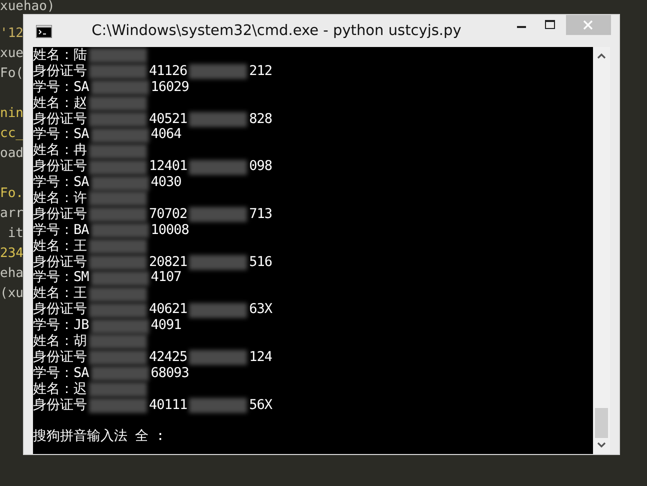 The image size is (647, 486). Describe the element at coordinates (60, 56) in the screenshot. I see `console-text: 姓名：陆` at that location.